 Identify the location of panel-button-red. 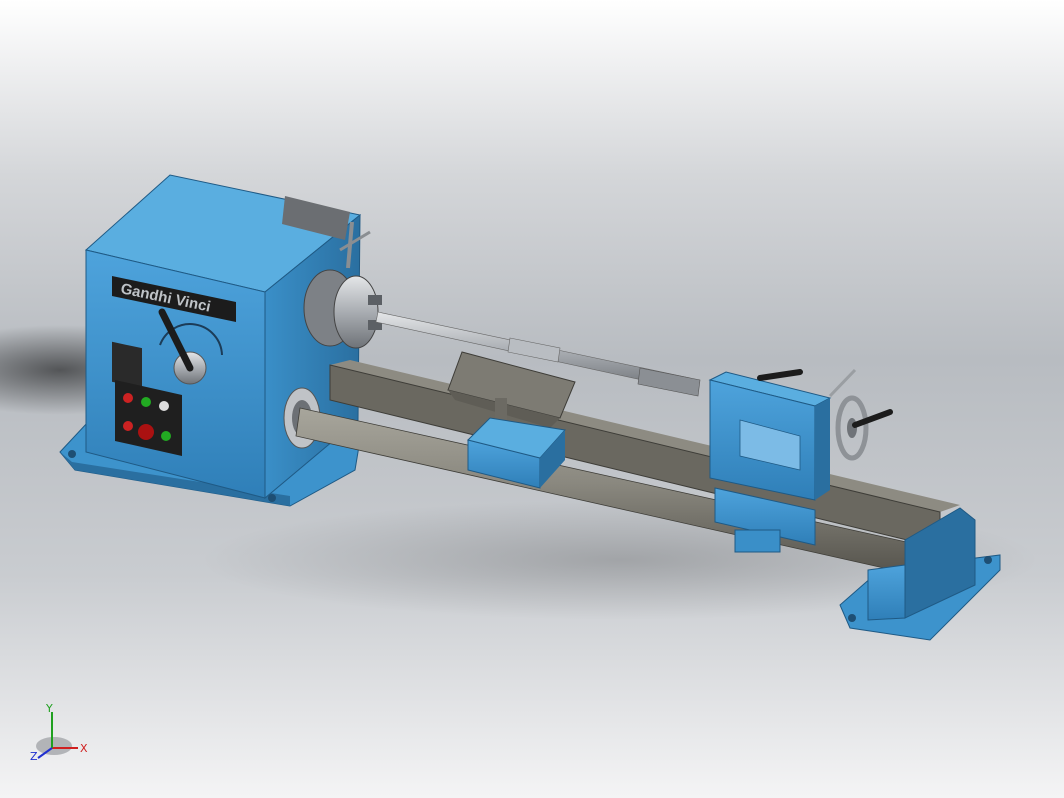
(128, 398).